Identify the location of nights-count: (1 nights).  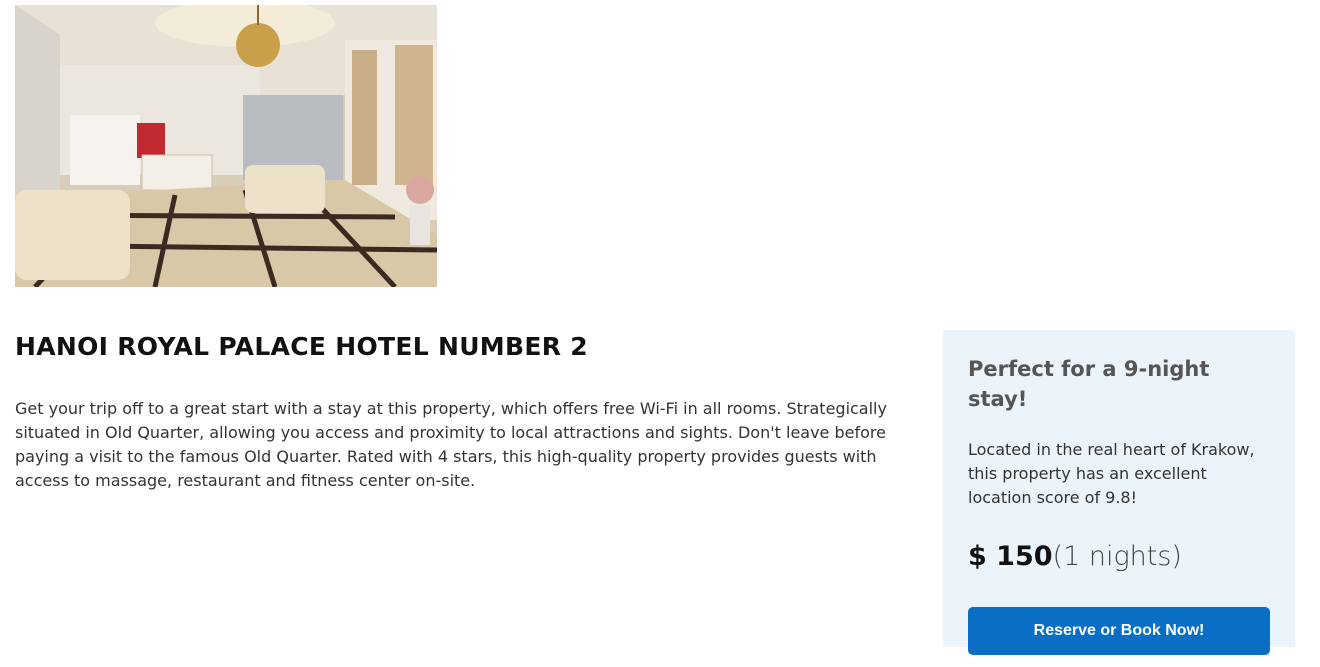
(1117, 556).